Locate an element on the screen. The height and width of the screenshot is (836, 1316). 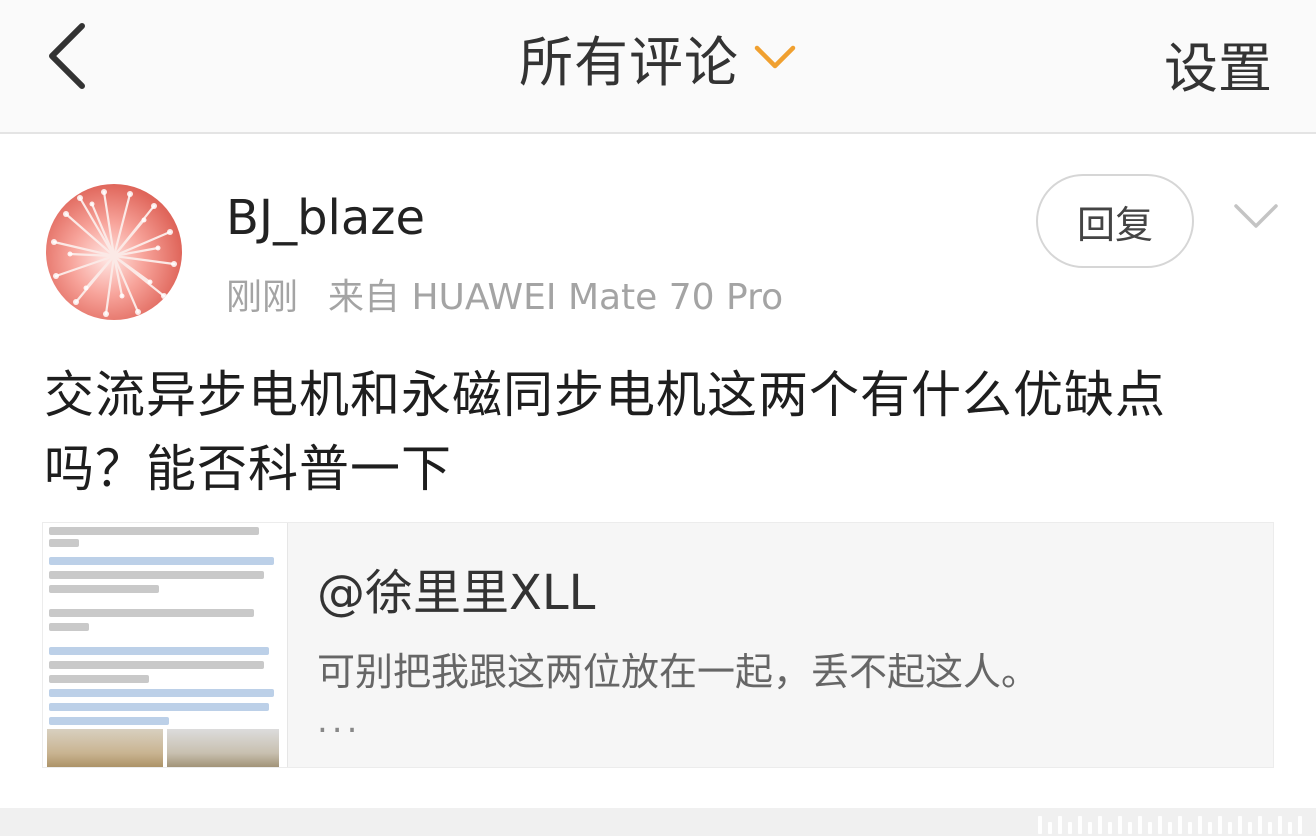
comment-source: 来自 HUAWEI Mate 70 Pro is located at coordinates (556, 297).